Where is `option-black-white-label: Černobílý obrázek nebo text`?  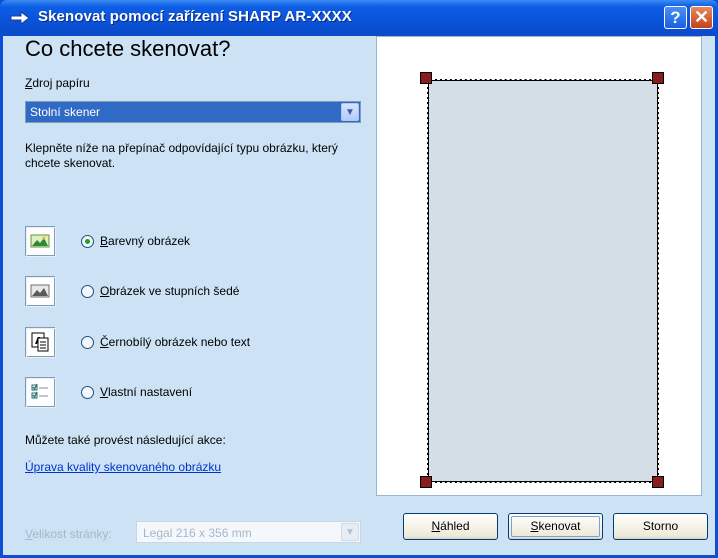 option-black-white-label: Černobílý obrázek nebo text is located at coordinates (175, 342).